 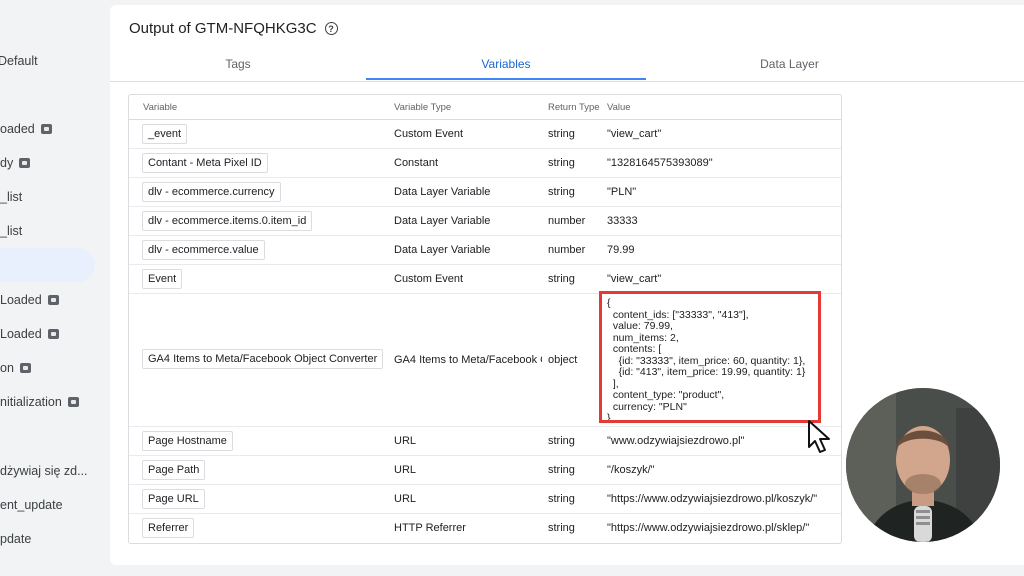 I want to click on table-row: Page Path URL string "/koszyk/", so click(x=485, y=470).